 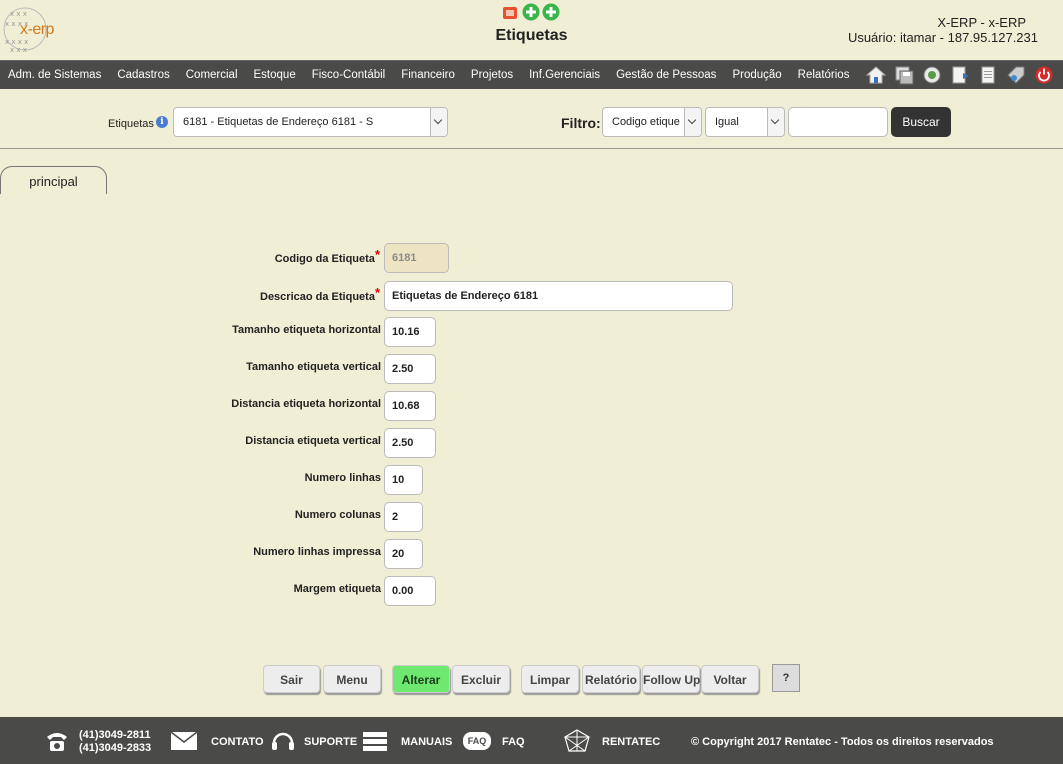 What do you see at coordinates (631, 742) in the screenshot?
I see `rentatec-link: RENTATEC` at bounding box center [631, 742].